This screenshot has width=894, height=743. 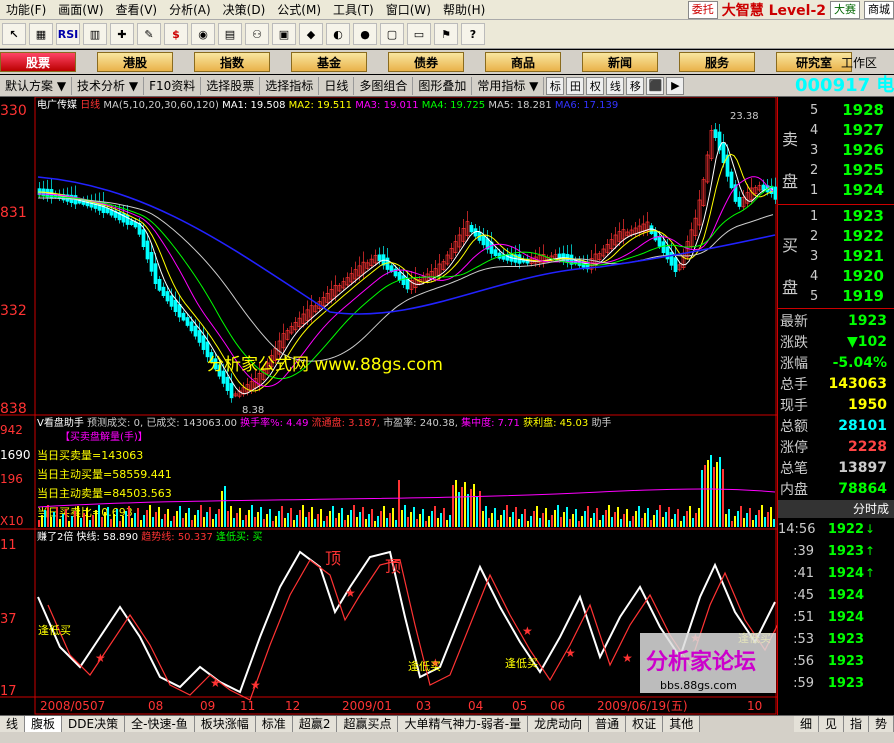 I want to click on pen-icon: ✎, so click(x=149, y=34).